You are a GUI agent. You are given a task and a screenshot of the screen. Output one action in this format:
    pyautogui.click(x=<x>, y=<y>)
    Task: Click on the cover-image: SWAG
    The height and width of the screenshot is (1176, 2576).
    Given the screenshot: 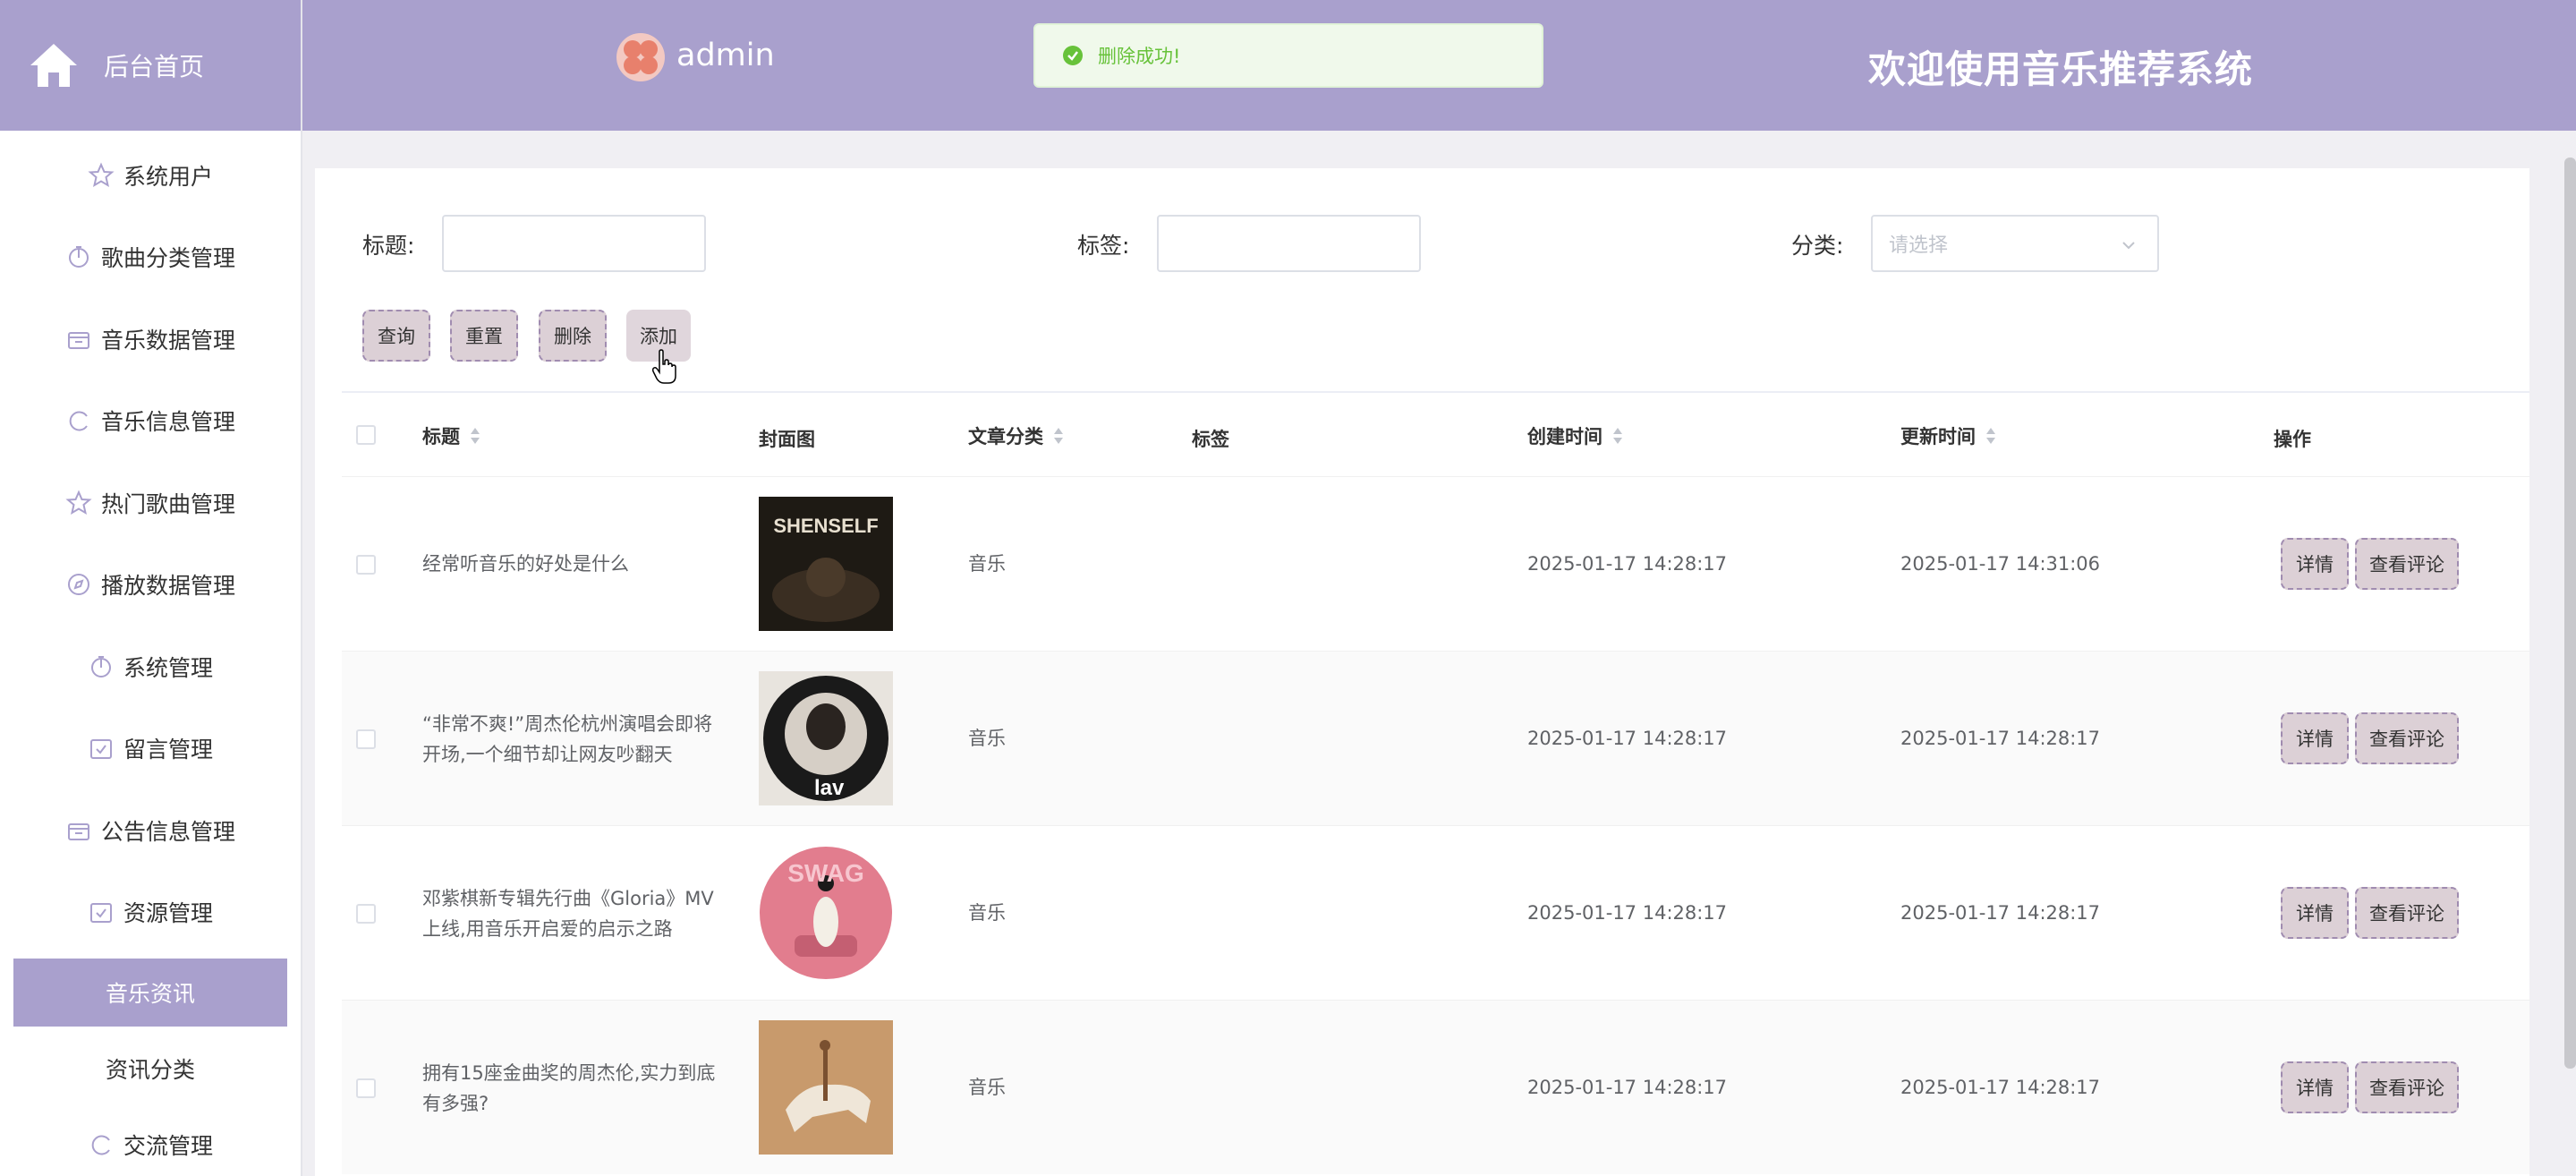 What is the action you would take?
    pyautogui.click(x=826, y=913)
    